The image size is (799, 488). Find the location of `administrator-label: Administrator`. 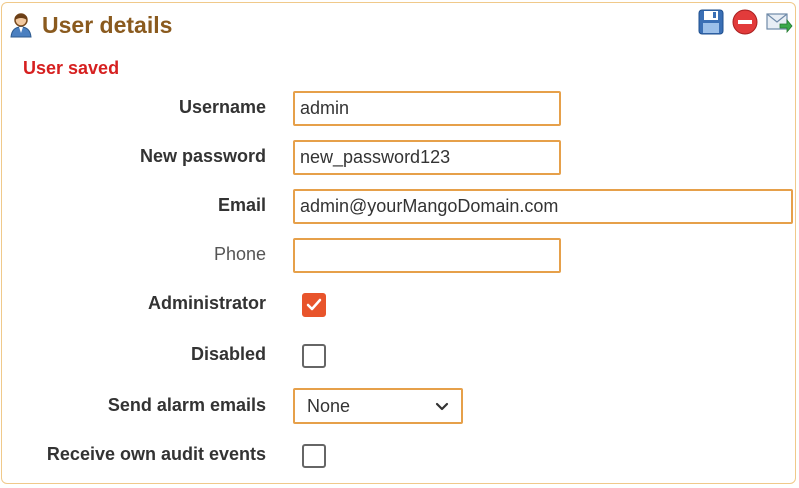

administrator-label: Administrator is located at coordinates (206, 303).